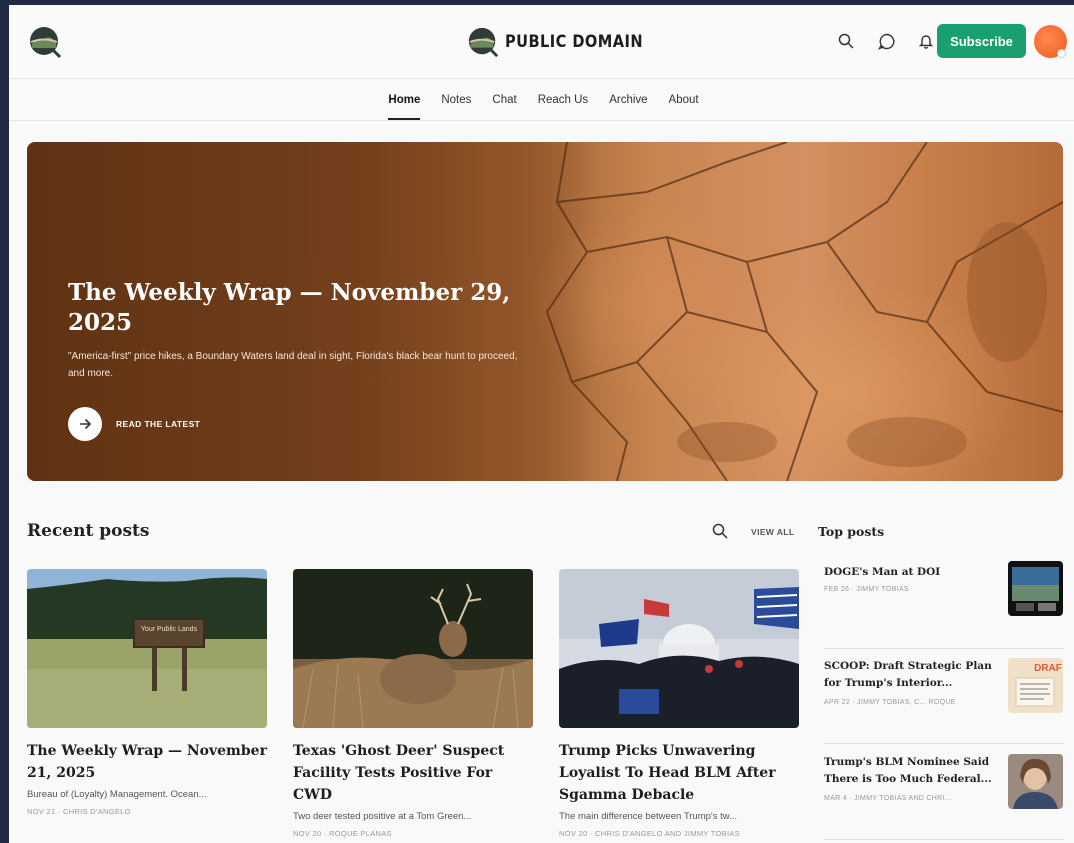  What do you see at coordinates (890, 702) in the screenshot?
I see `top-post-meta: APR 22 · JIMMY TOBIAS, C... ROQUE` at bounding box center [890, 702].